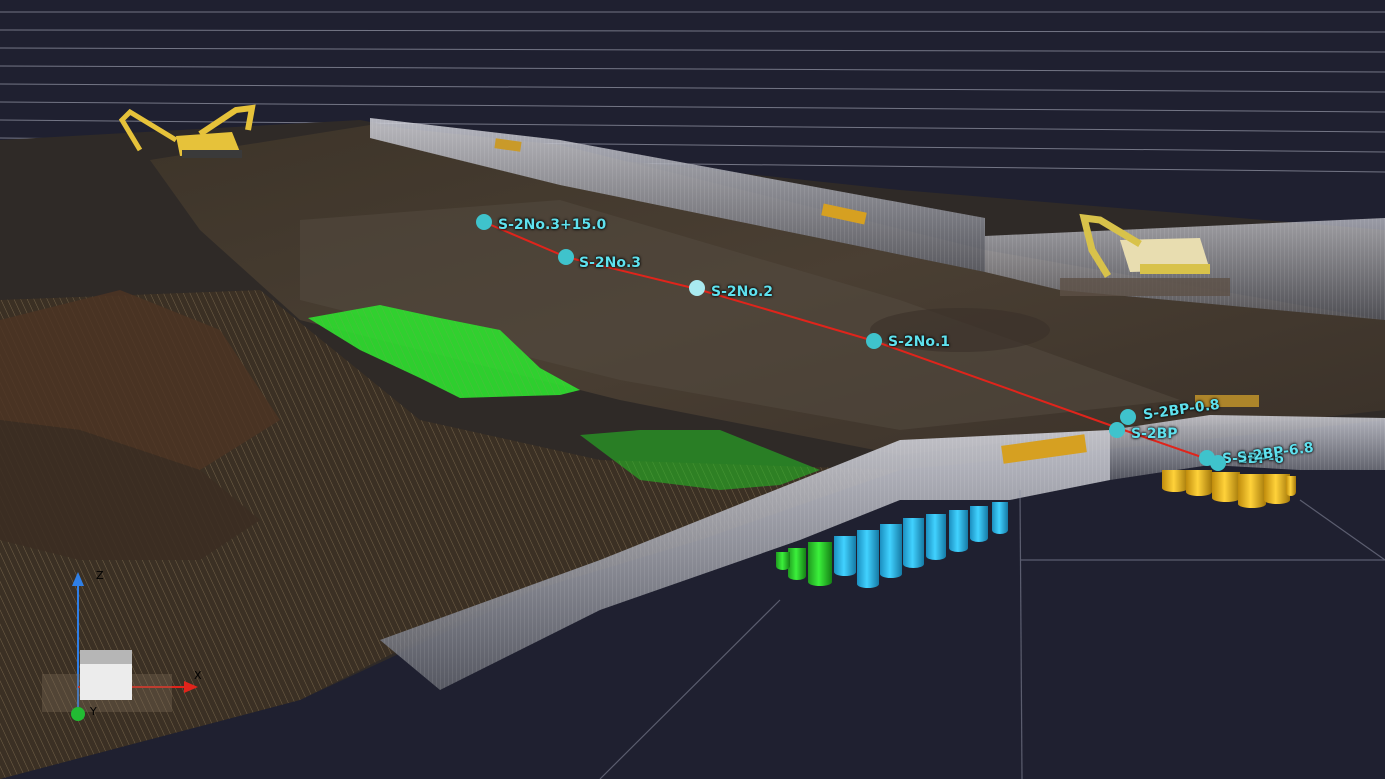  I want to click on yellow-pile-row, so click(1229, 489).